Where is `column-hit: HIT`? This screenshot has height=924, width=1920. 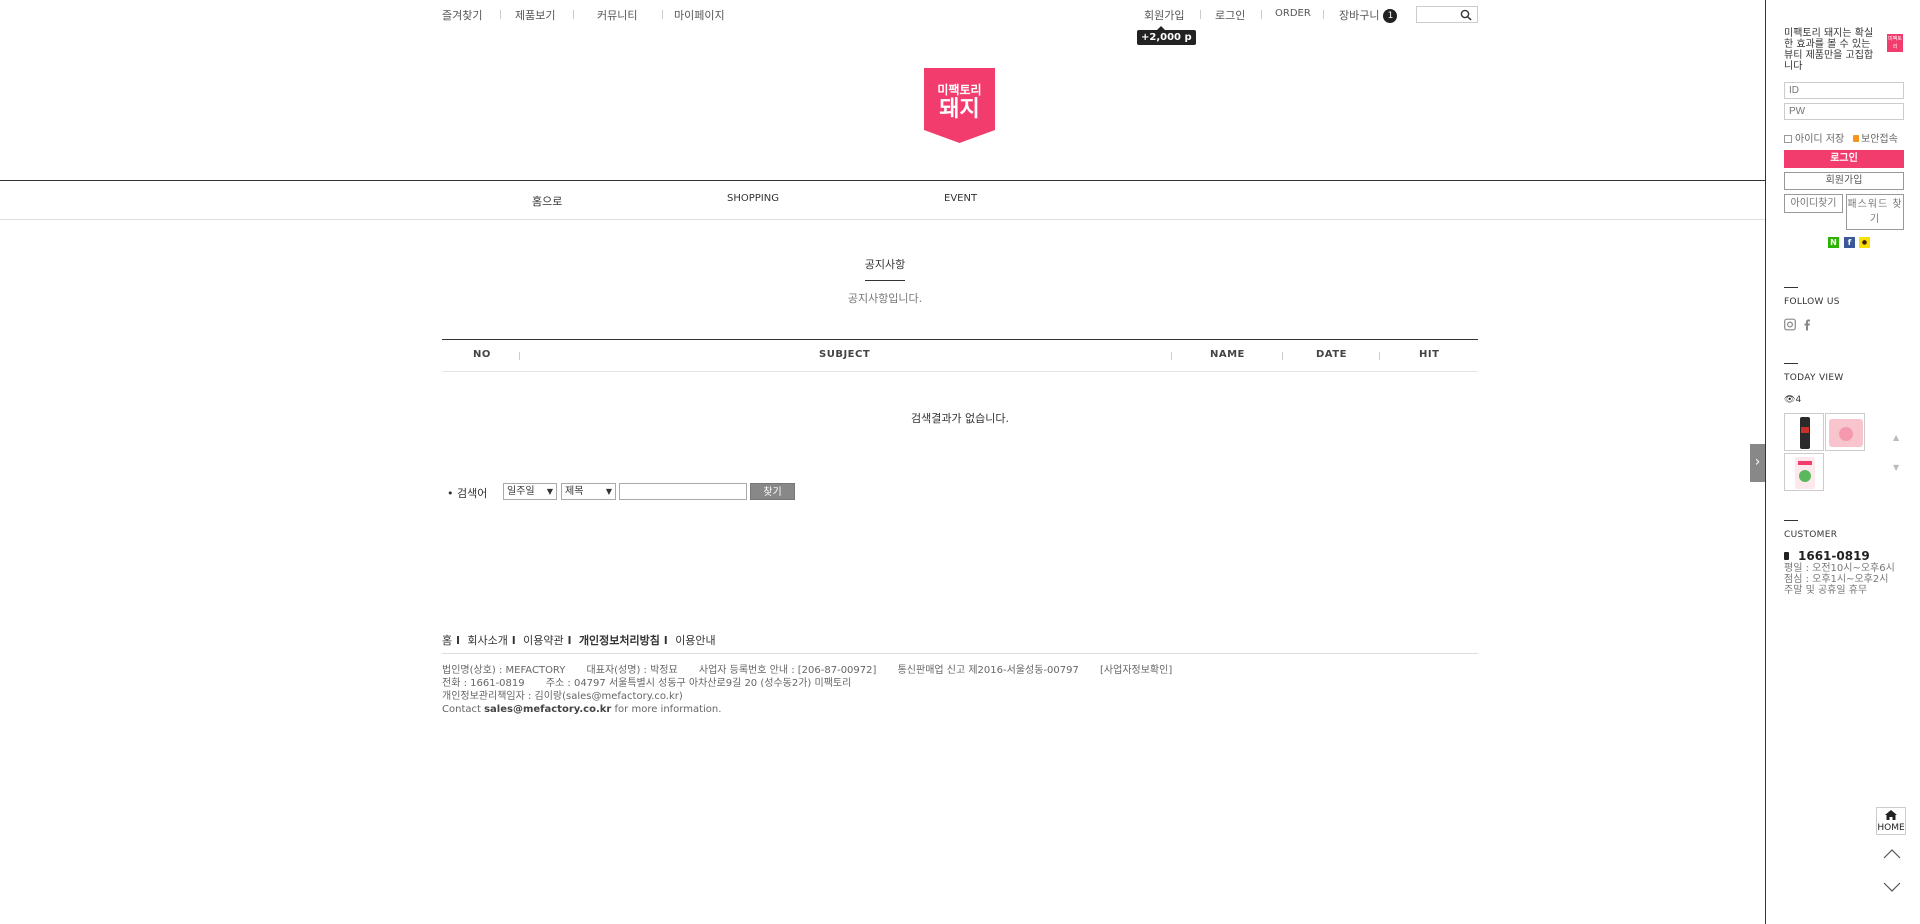
column-hit: HIT is located at coordinates (1429, 354).